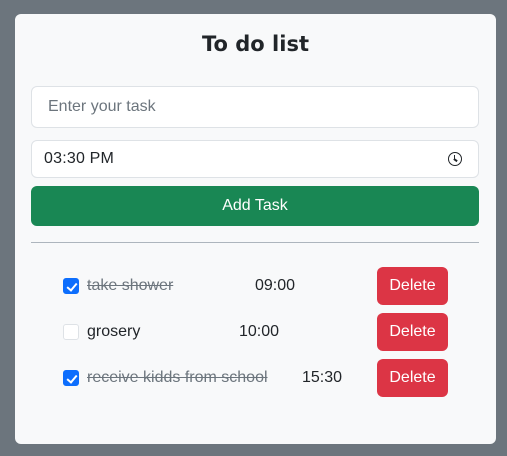 This screenshot has width=507, height=456. What do you see at coordinates (255, 159) in the screenshot?
I see `time-input: 03:30 PM` at bounding box center [255, 159].